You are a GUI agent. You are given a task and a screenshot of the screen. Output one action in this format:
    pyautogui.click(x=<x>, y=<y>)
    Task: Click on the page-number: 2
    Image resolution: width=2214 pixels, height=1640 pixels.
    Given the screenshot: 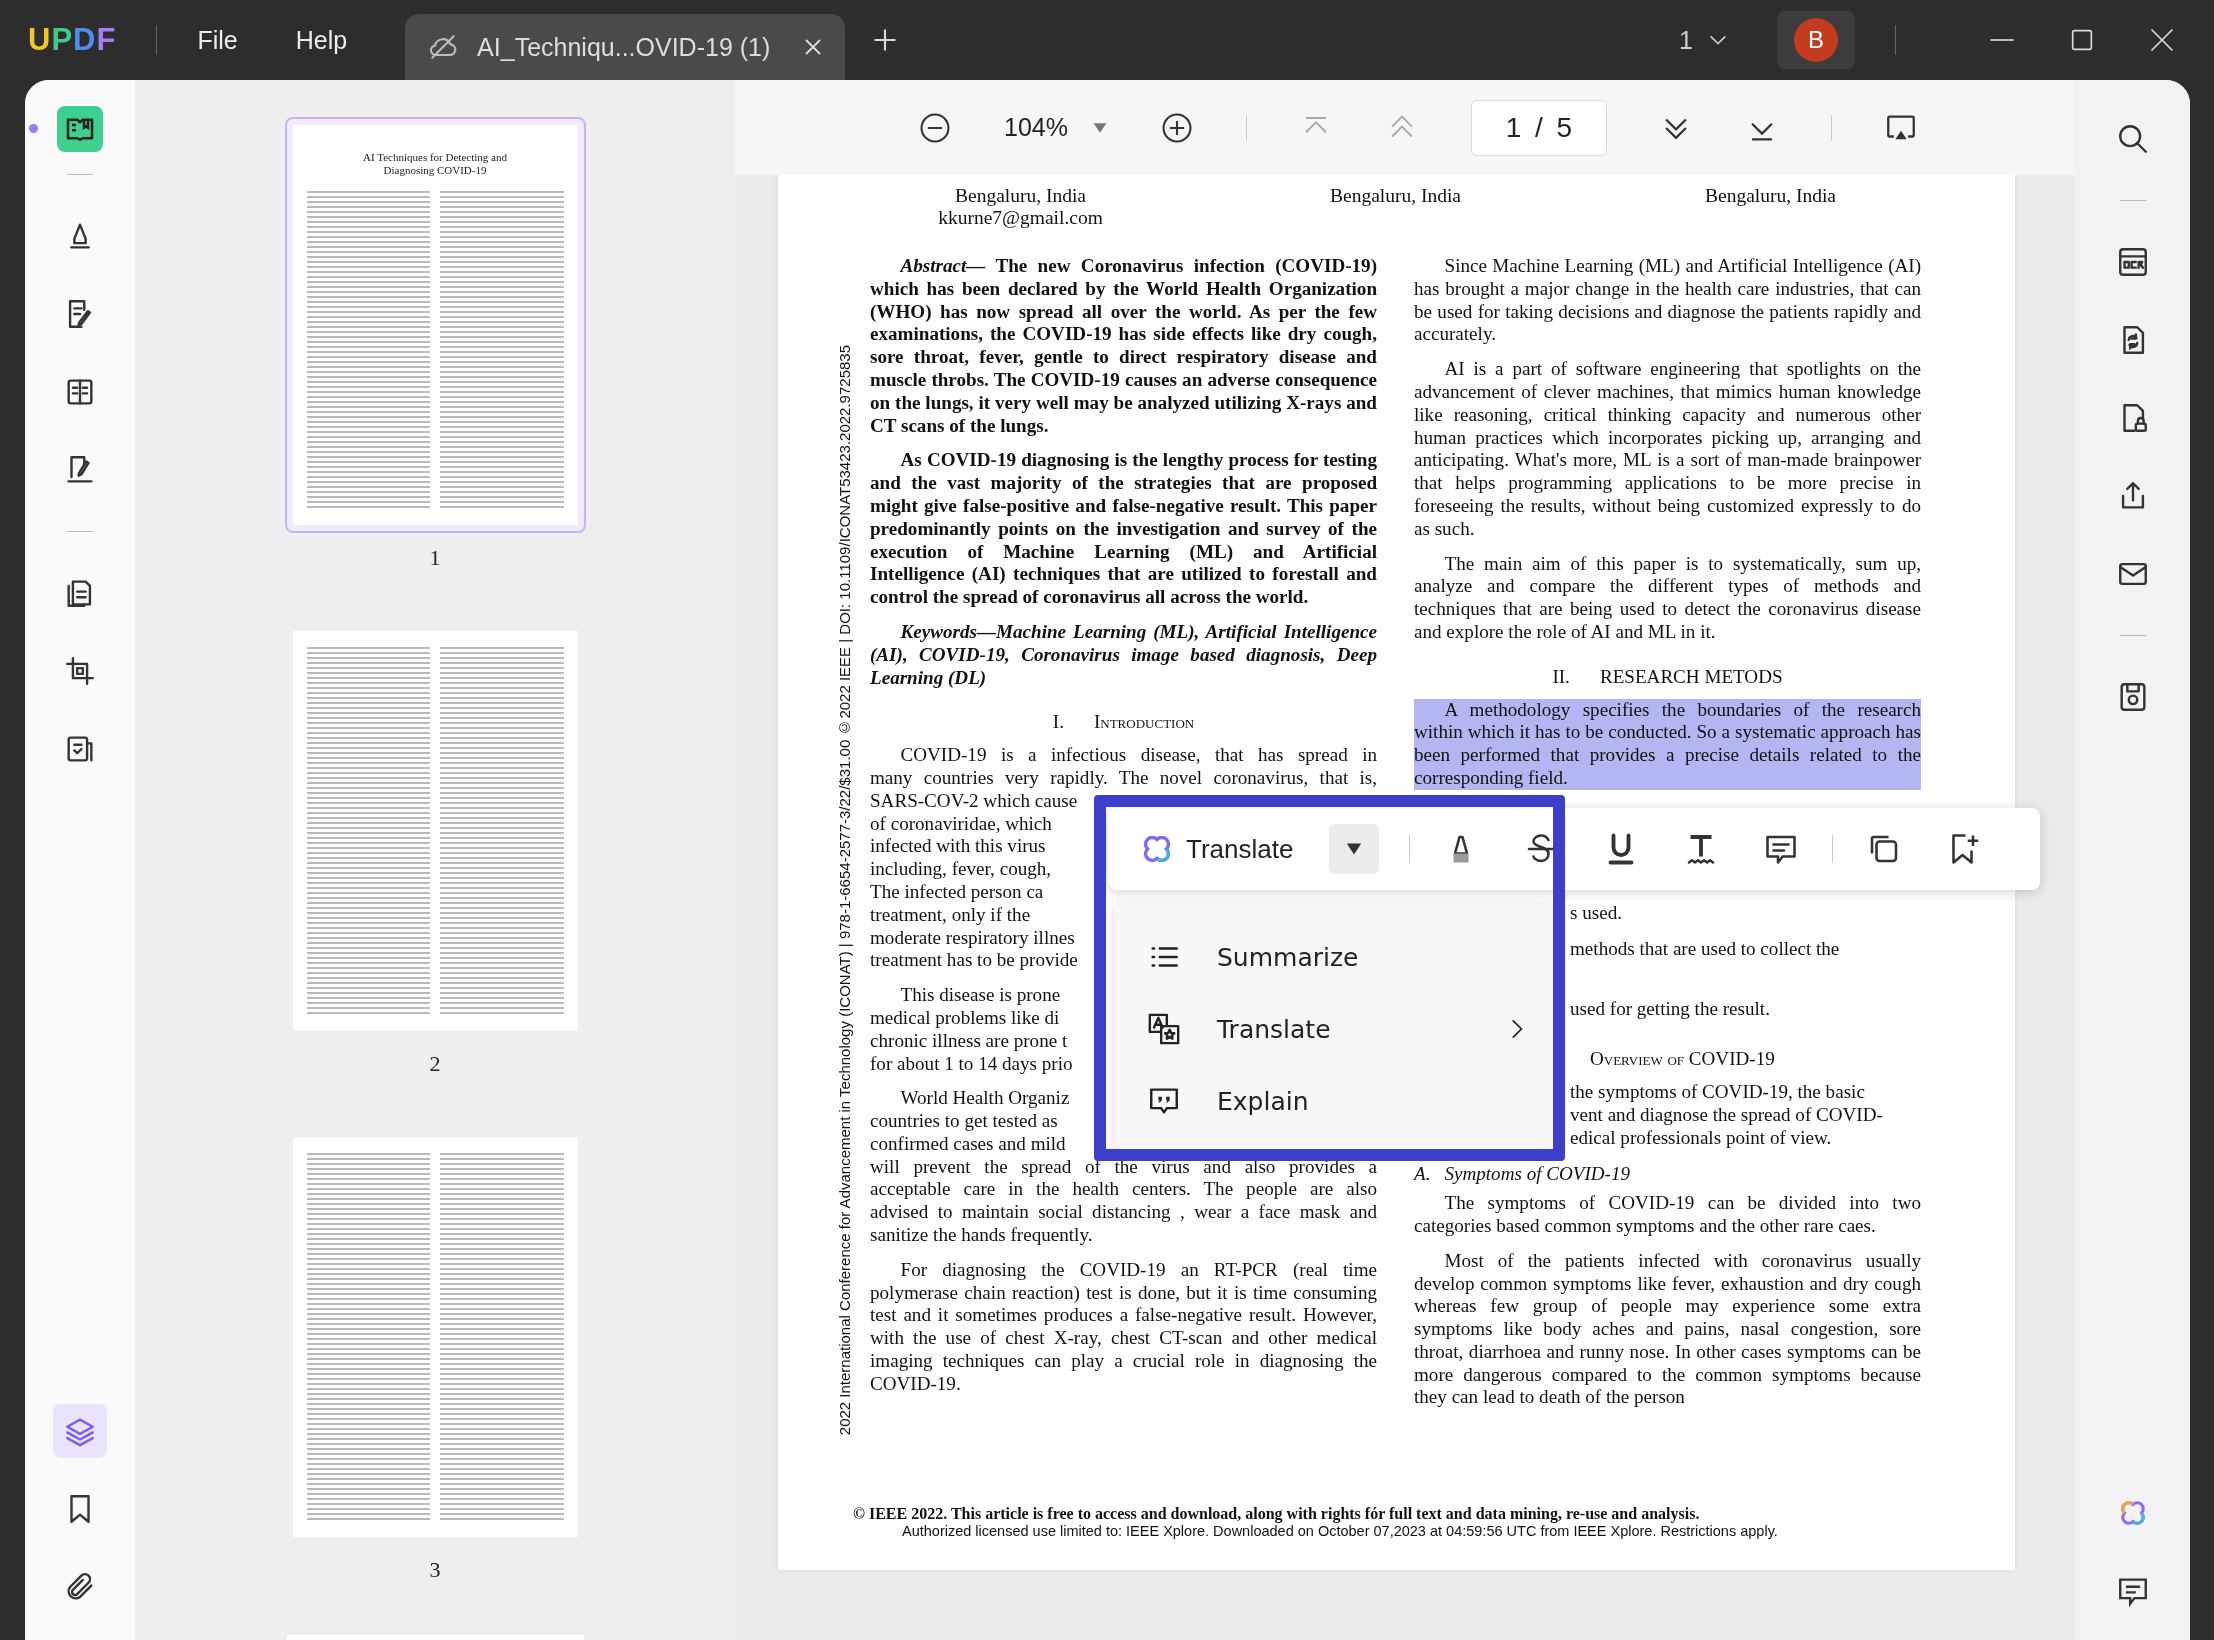 What is the action you would take?
    pyautogui.click(x=435, y=1064)
    